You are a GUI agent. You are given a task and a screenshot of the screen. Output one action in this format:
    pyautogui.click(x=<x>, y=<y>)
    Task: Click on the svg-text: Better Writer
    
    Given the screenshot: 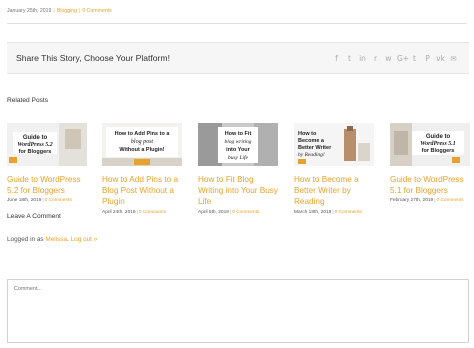 What is the action you would take?
    pyautogui.click(x=315, y=148)
    